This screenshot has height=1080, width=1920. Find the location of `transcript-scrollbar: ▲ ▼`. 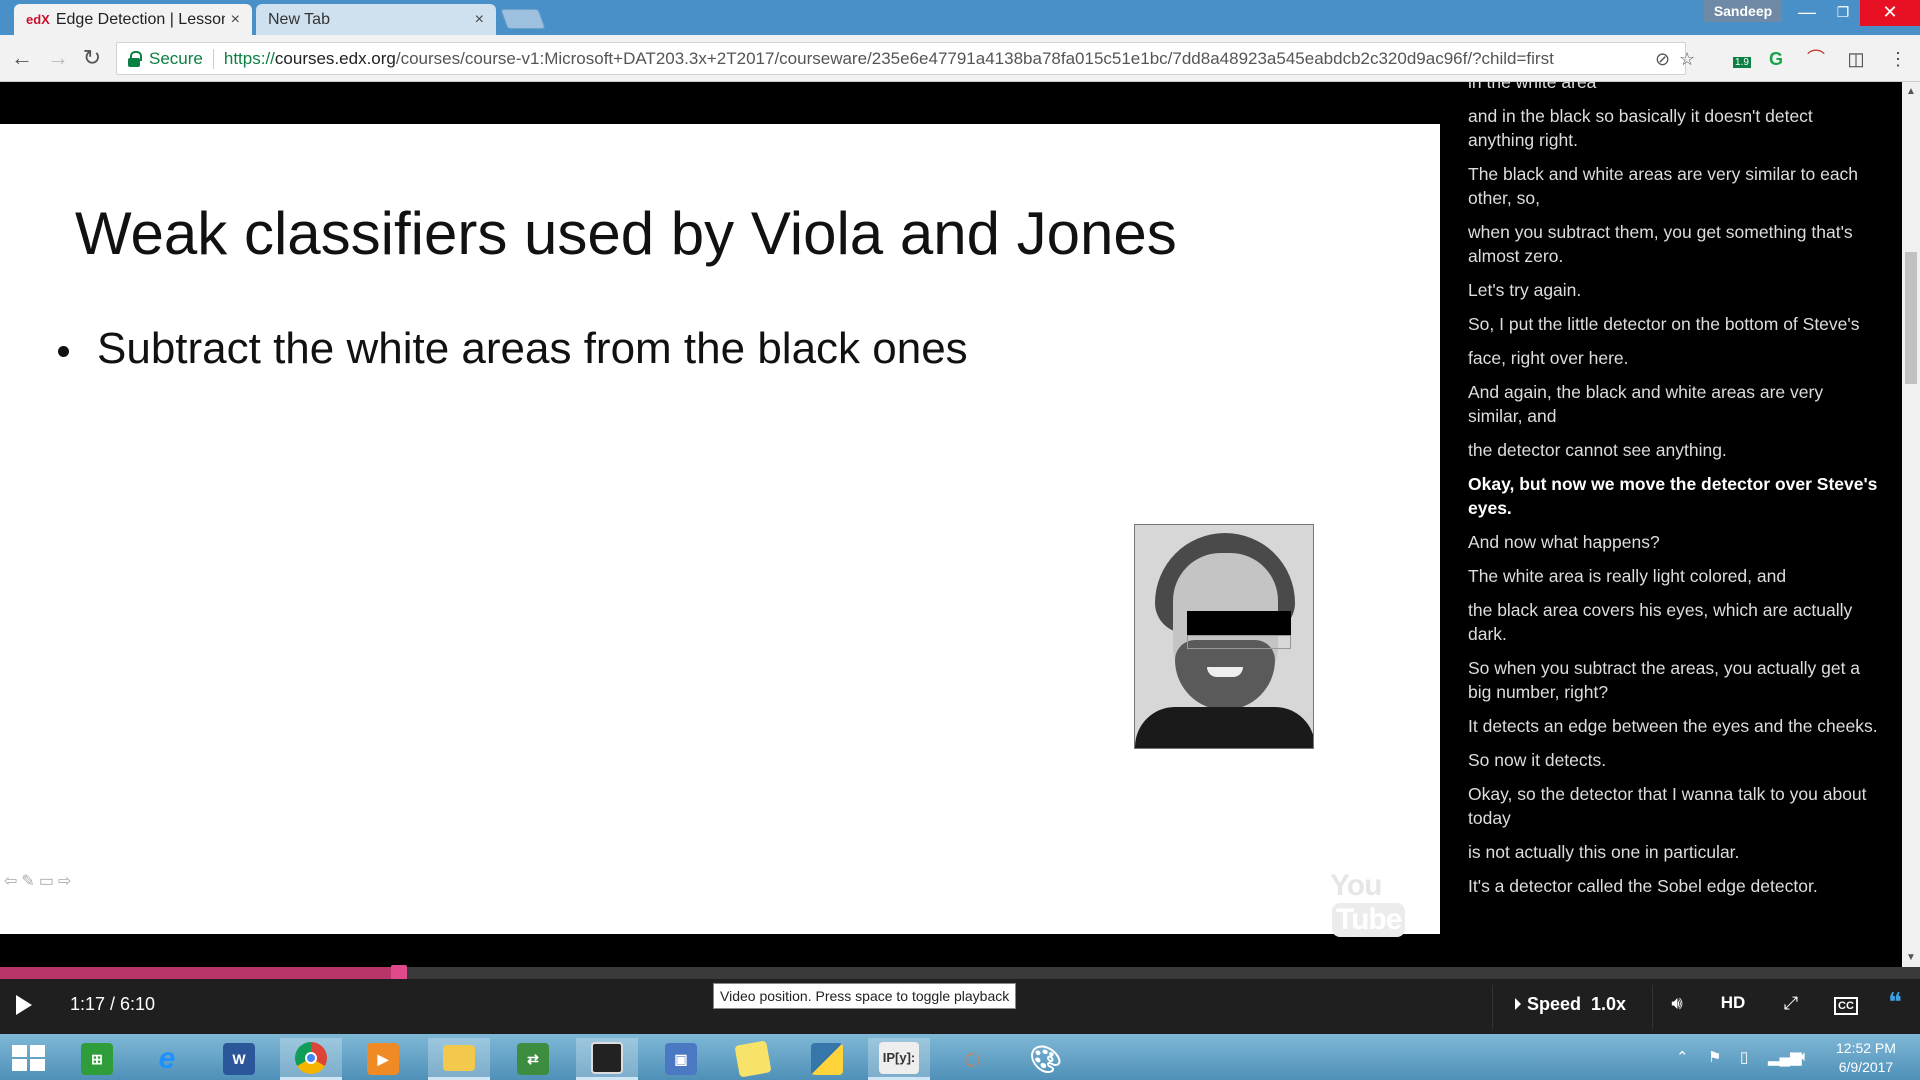

transcript-scrollbar: ▲ ▼ is located at coordinates (1911, 524).